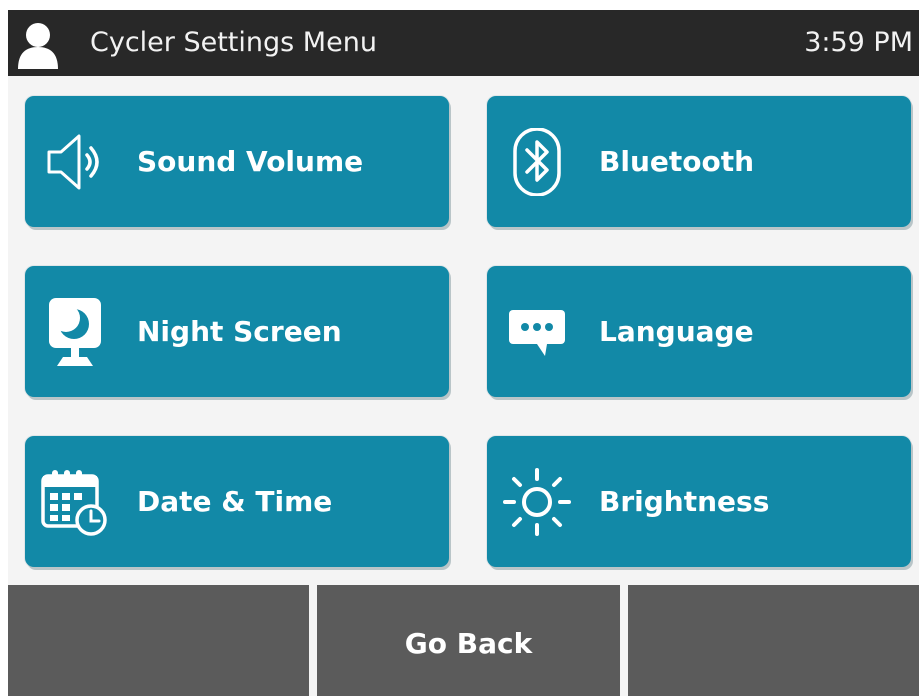 The height and width of the screenshot is (696, 919). Describe the element at coordinates (158, 640) in the screenshot. I see `footer-left-button` at that location.